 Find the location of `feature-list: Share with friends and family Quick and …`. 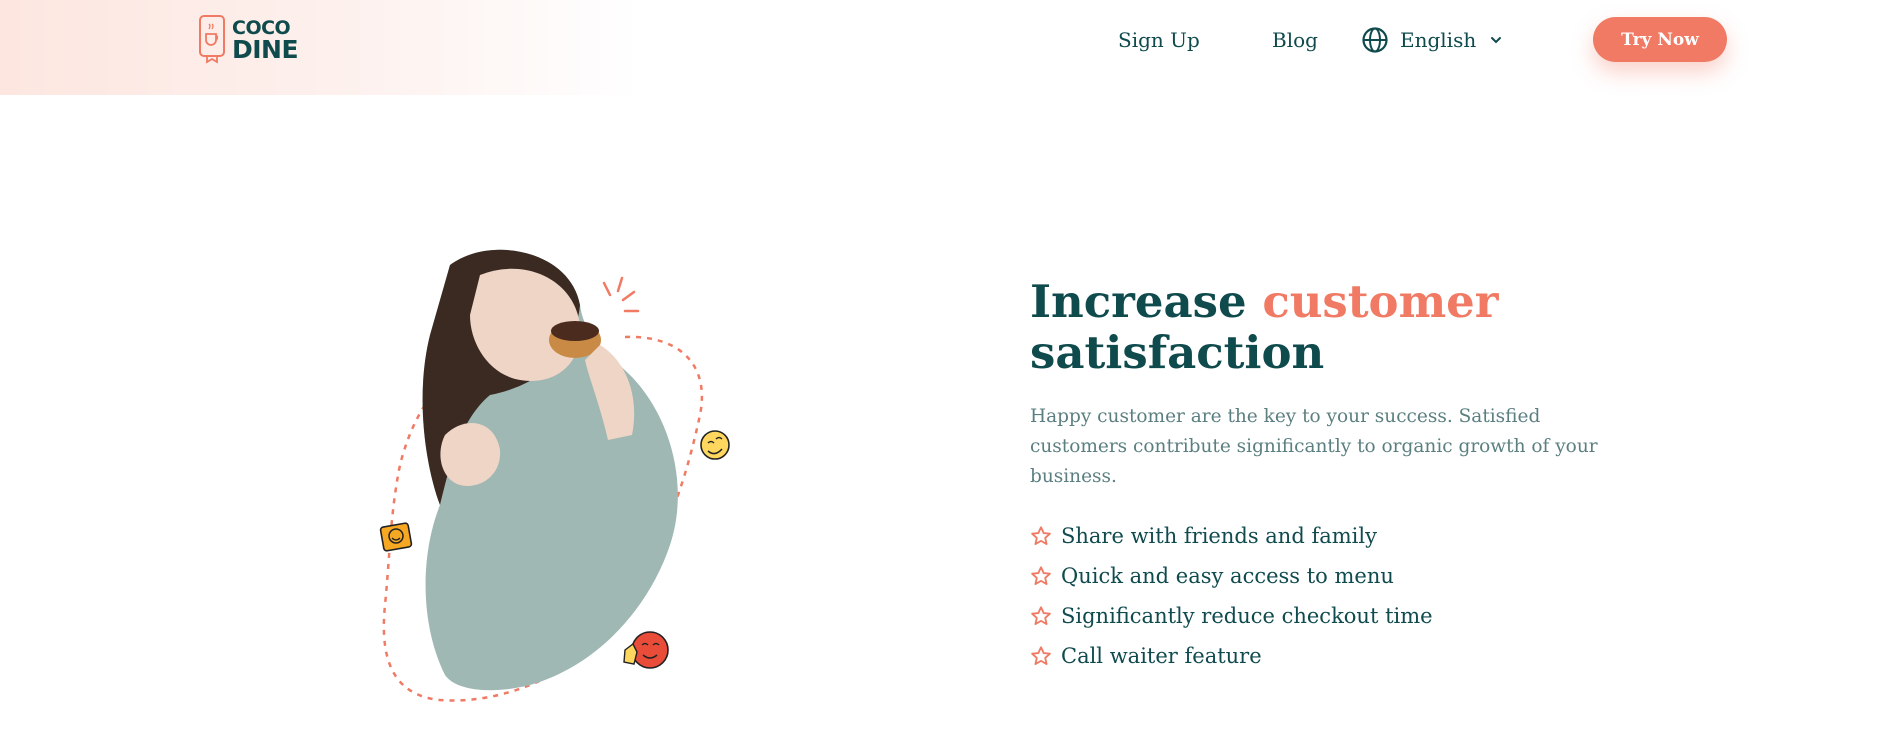

feature-list: Share with friends and family Quick and … is located at coordinates (1231, 596).